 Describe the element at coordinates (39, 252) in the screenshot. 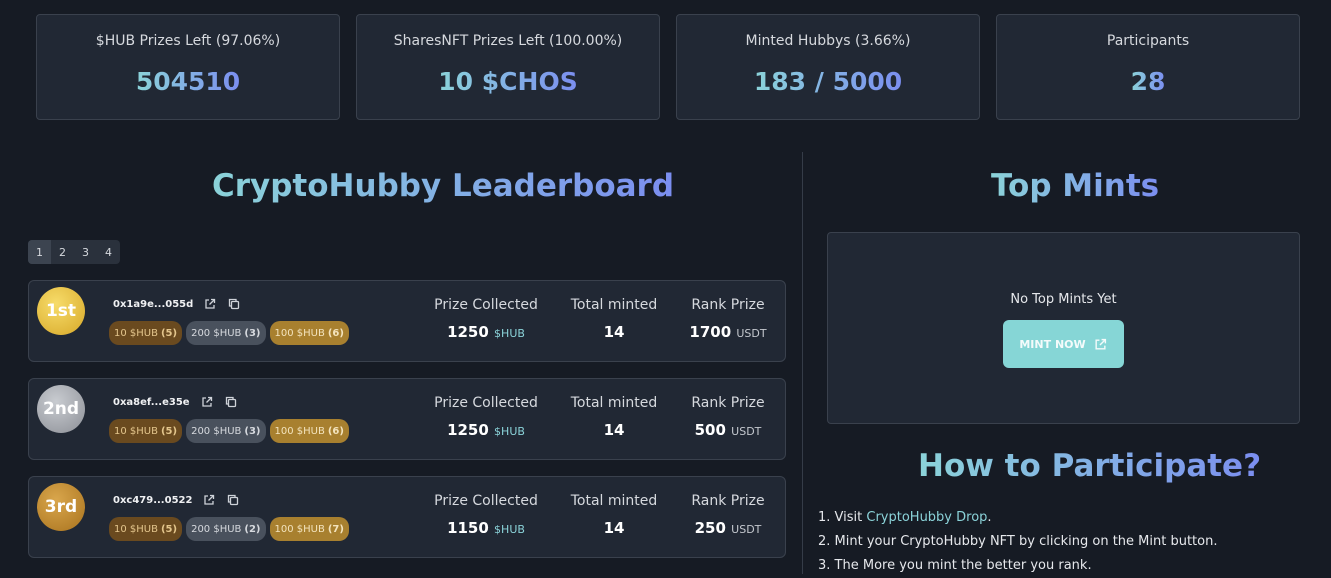

I see `page-button-1: 1` at that location.